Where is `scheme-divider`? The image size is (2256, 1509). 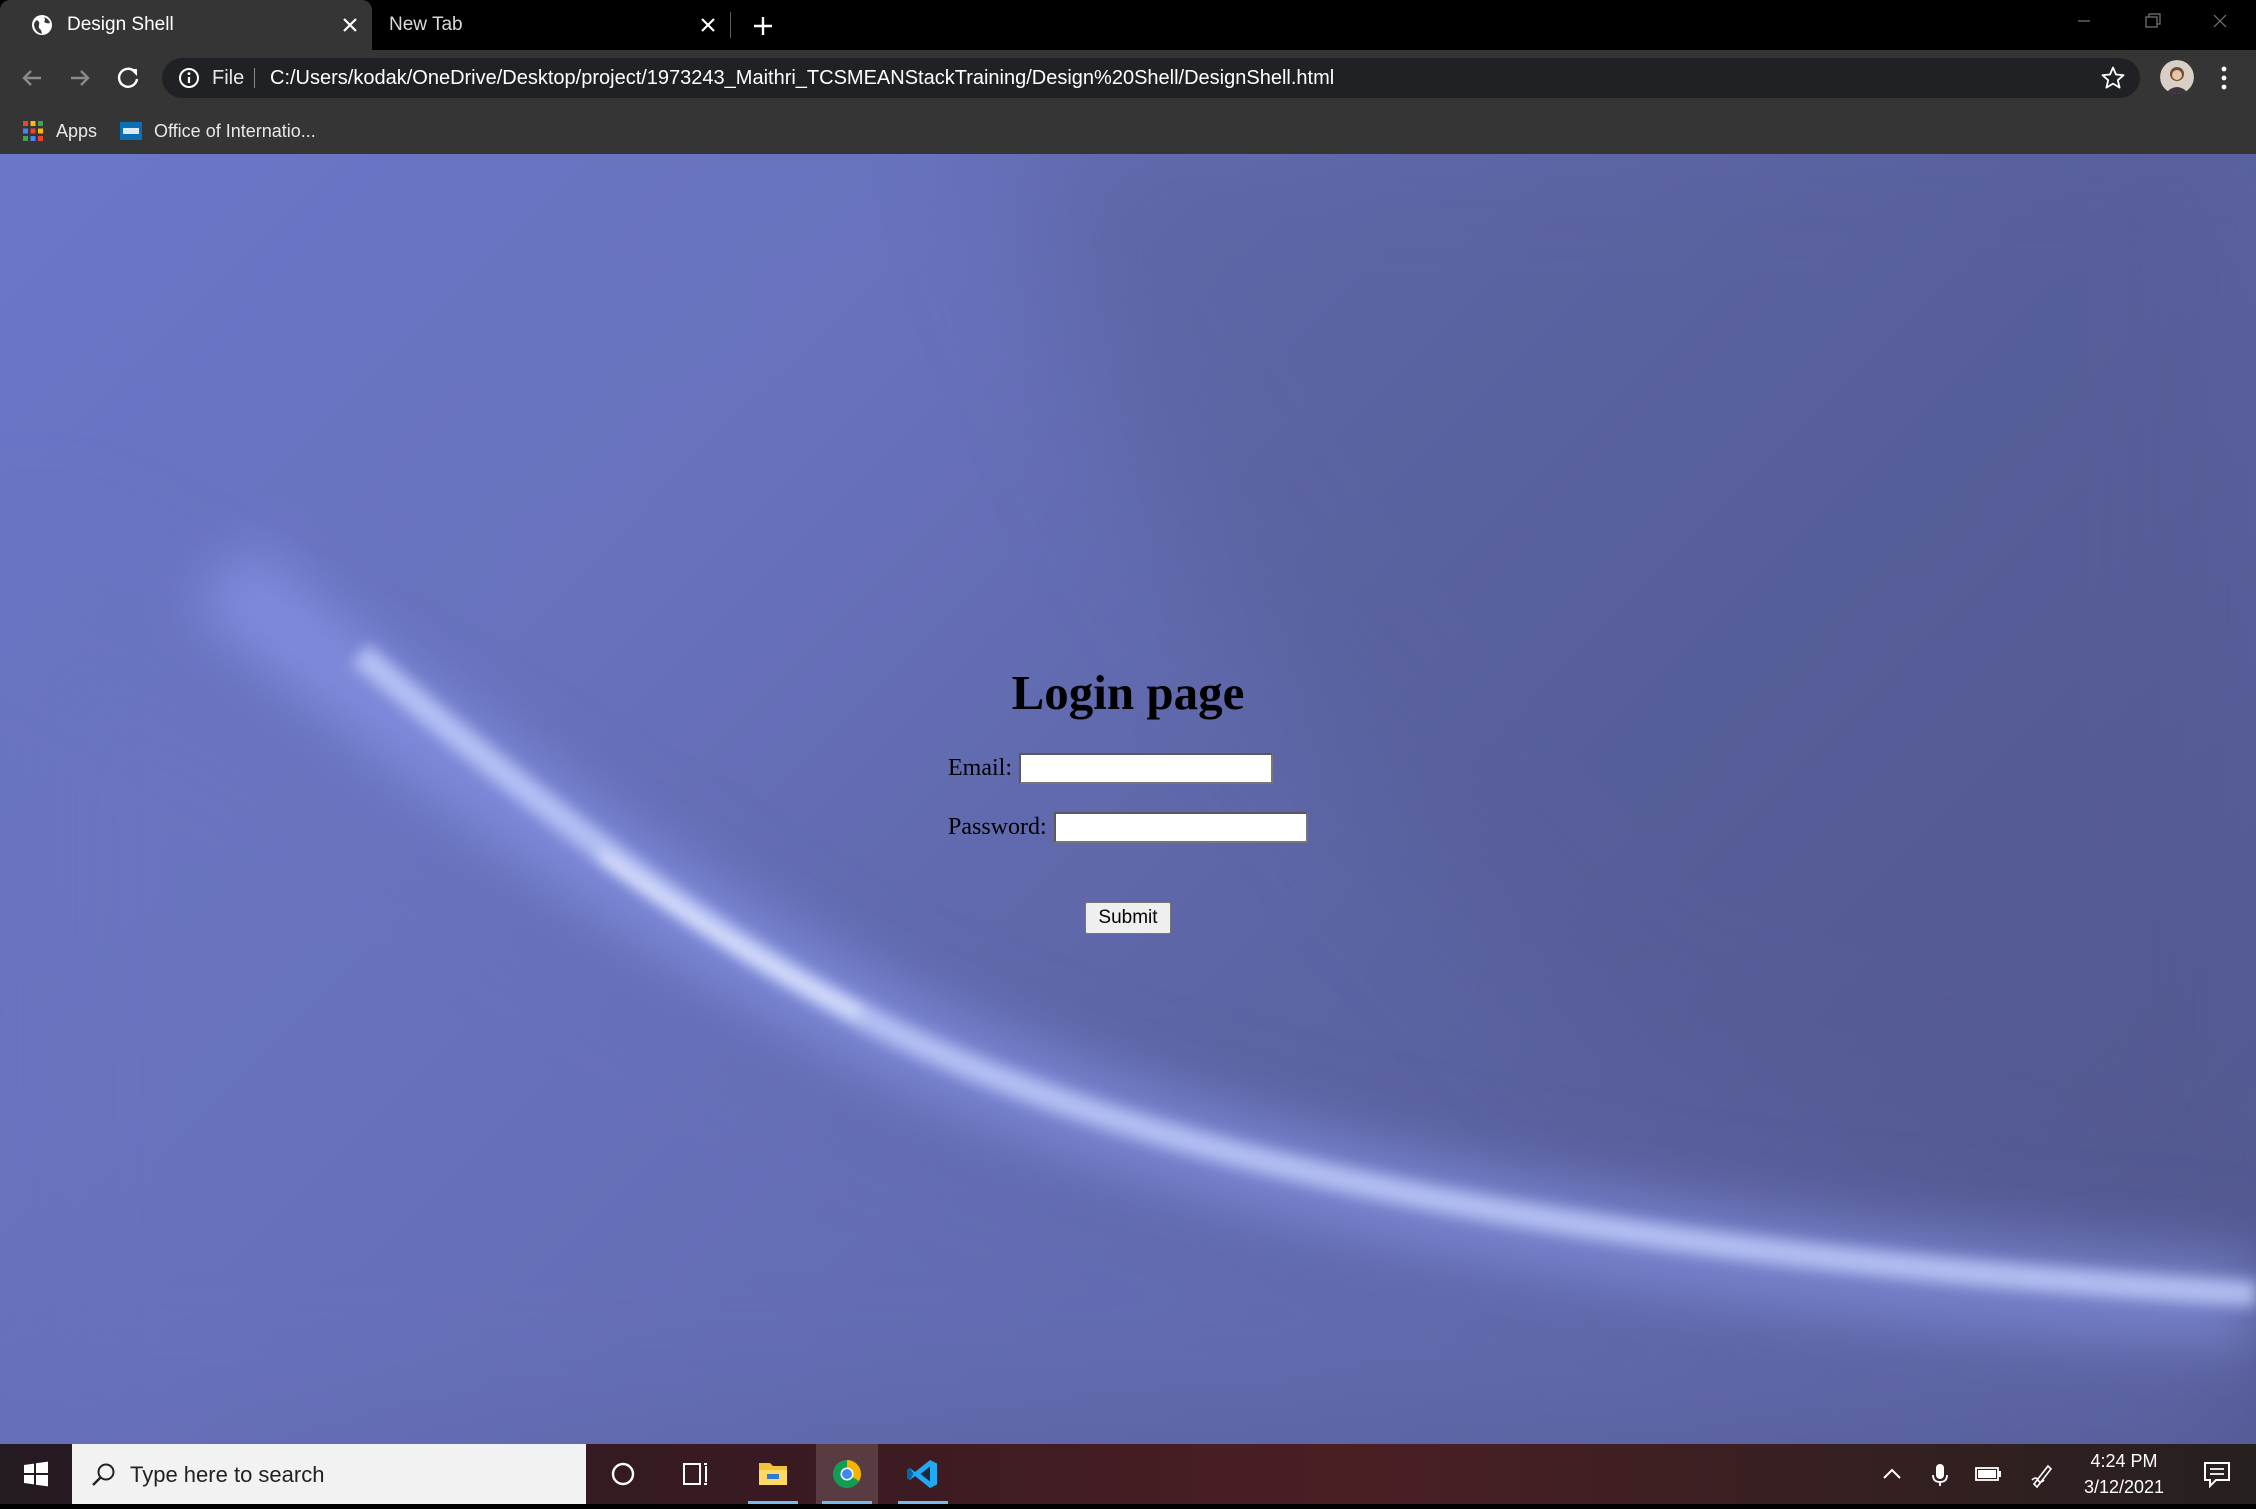 scheme-divider is located at coordinates (254, 78).